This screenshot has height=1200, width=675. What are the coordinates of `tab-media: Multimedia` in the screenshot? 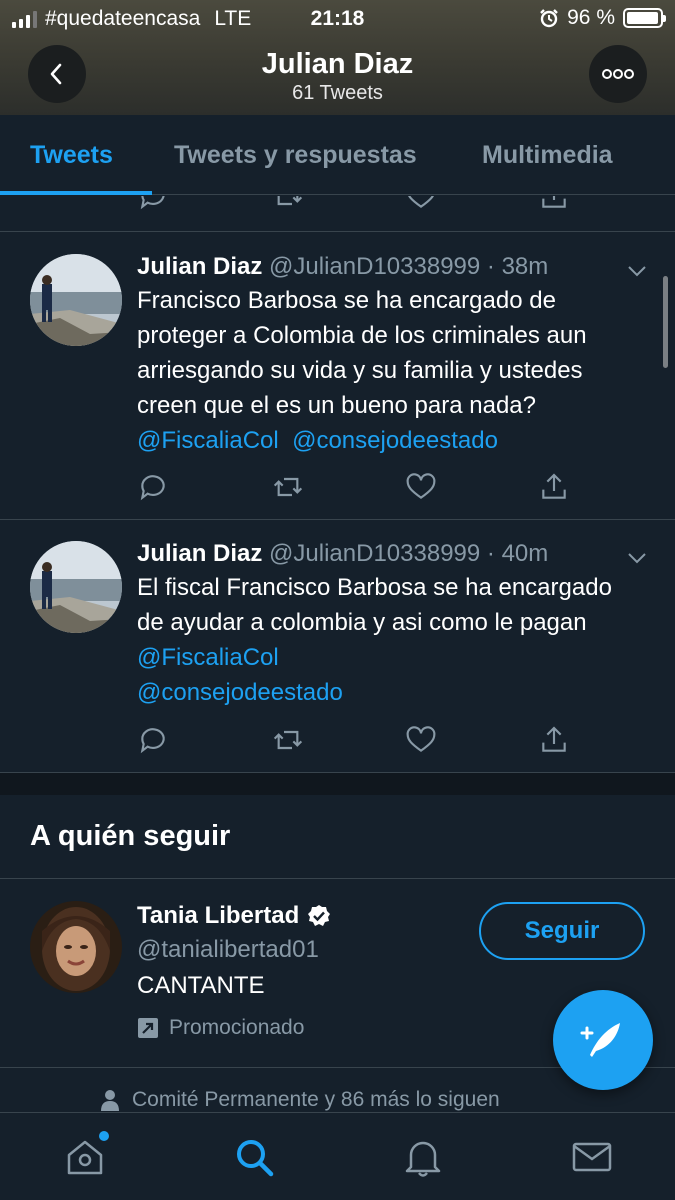 It's located at (547, 155).